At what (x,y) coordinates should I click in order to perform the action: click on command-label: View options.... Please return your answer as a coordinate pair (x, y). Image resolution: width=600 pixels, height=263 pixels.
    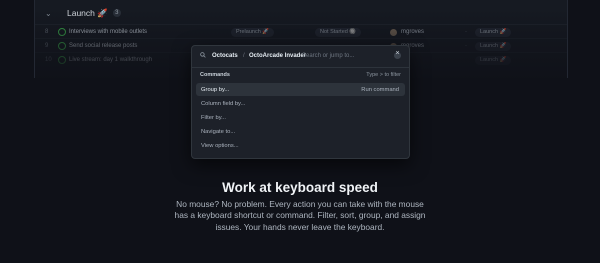
    Looking at the image, I should click on (220, 145).